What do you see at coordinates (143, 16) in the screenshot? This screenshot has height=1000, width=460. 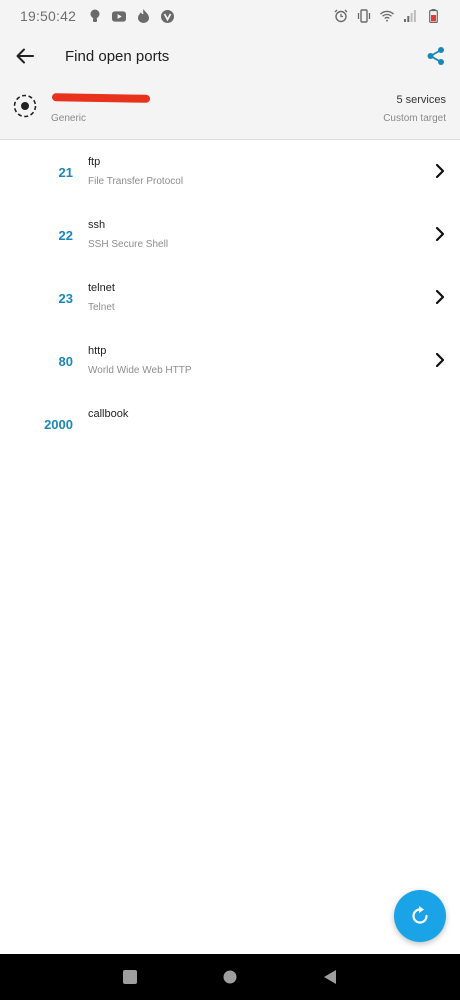 I see `flame-icon` at bounding box center [143, 16].